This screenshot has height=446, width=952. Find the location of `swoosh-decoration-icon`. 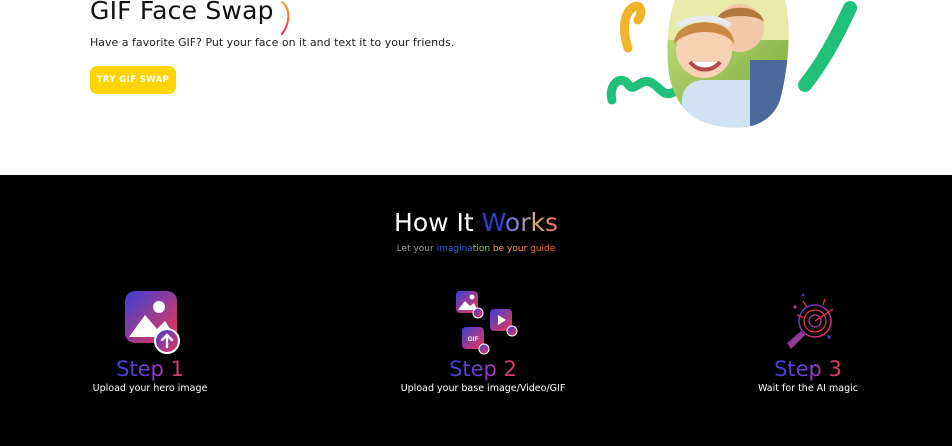

swoosh-decoration-icon is located at coordinates (285, 18).